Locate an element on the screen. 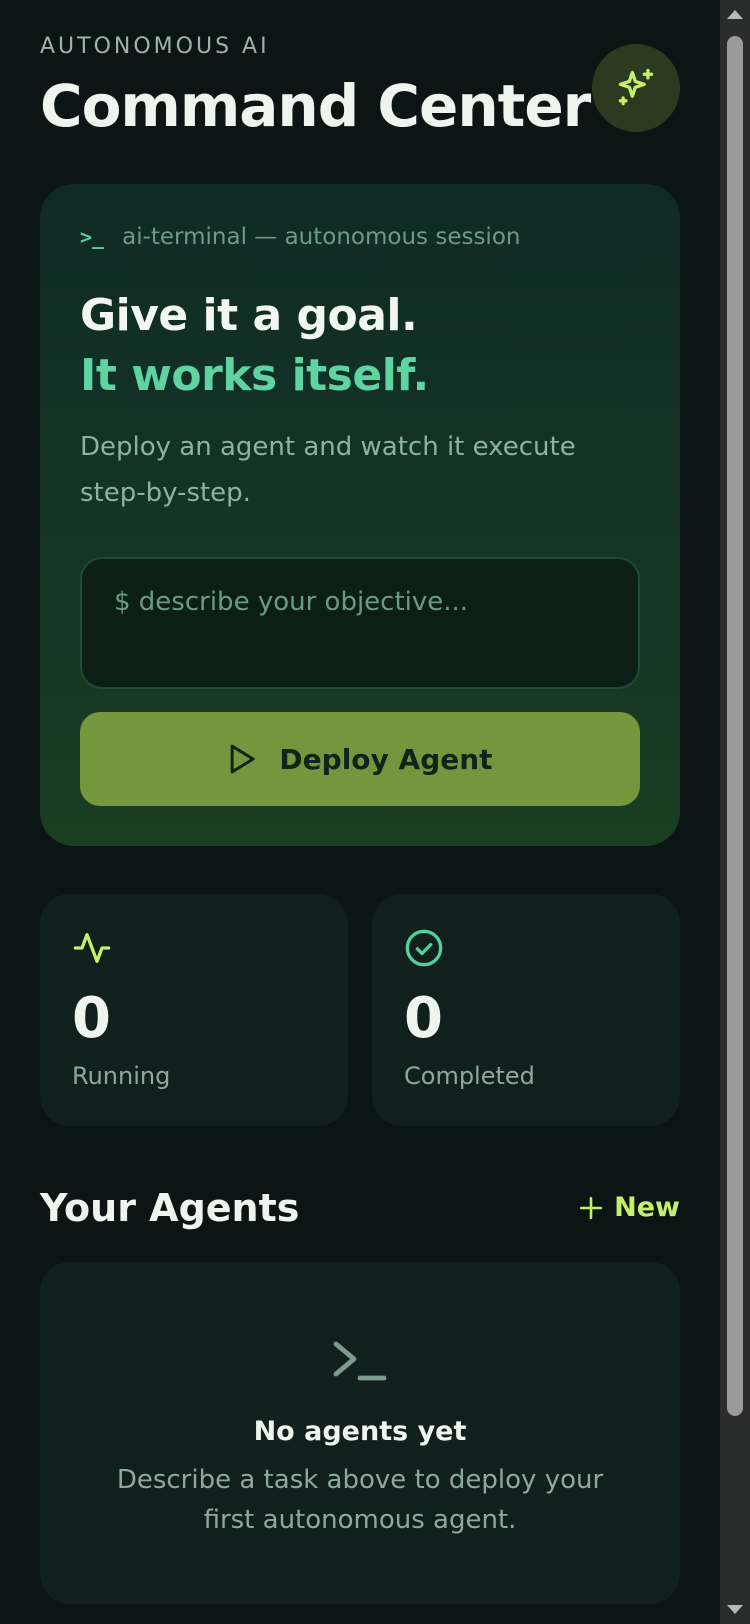  terminal-session-label: >_ ai-terminal — autonomous session is located at coordinates (300, 237).